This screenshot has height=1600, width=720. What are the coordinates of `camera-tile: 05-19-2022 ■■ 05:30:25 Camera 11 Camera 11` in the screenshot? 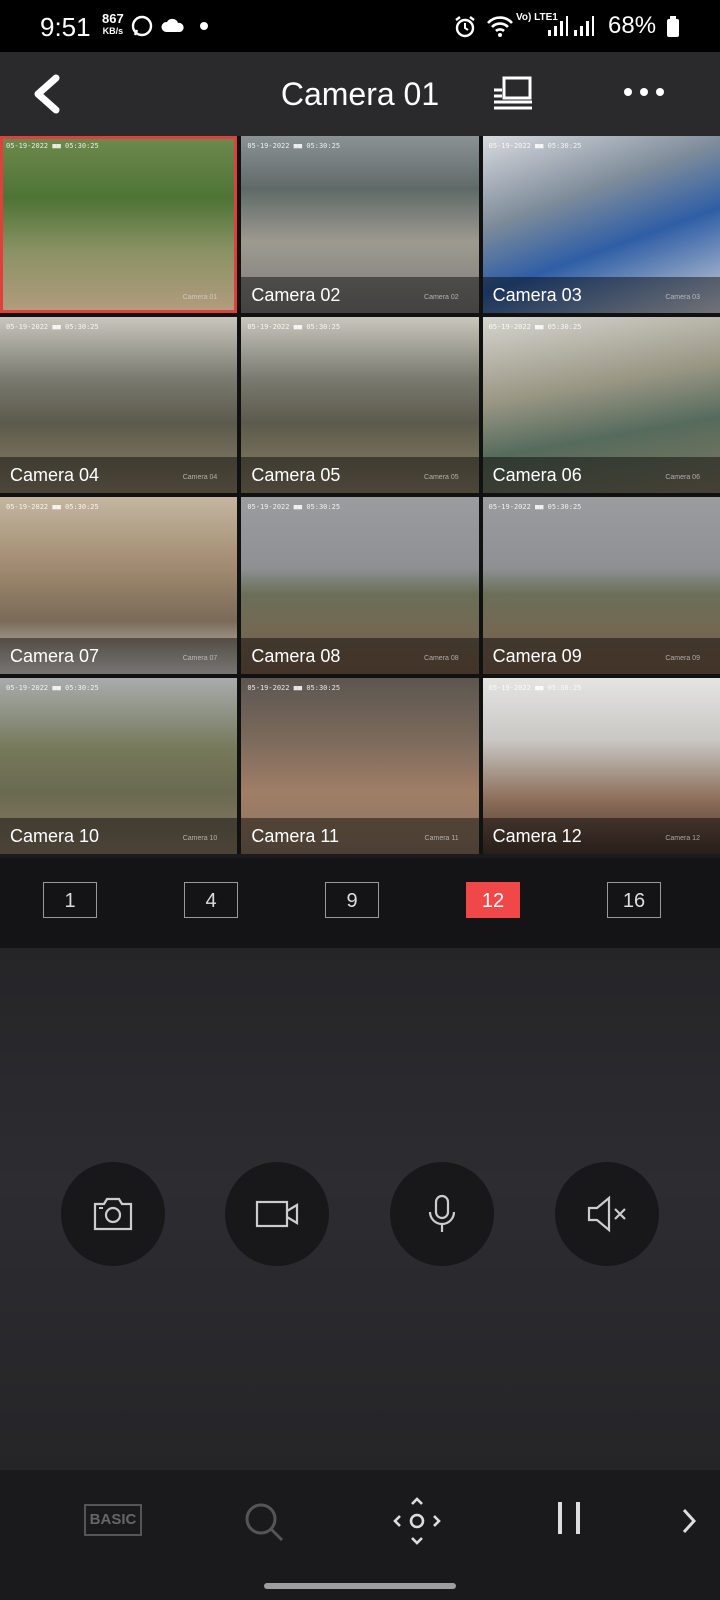 It's located at (360, 765).